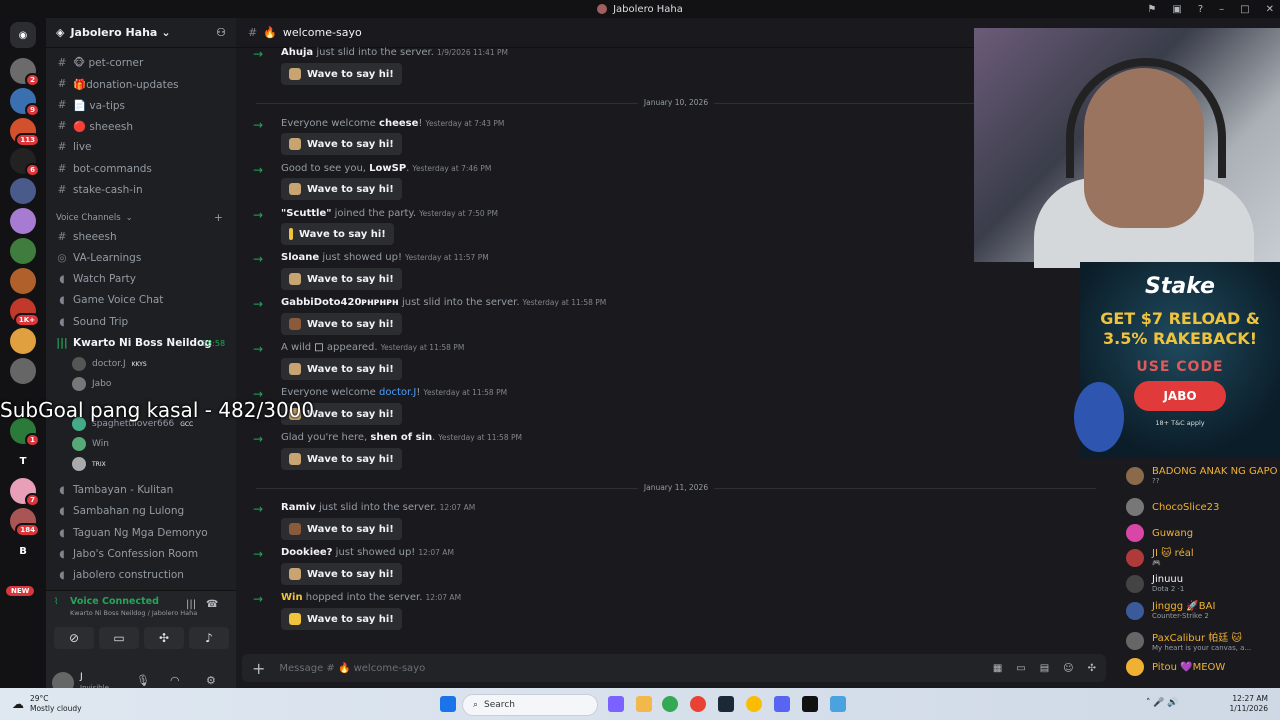  Describe the element at coordinates (92, 322) in the screenshot. I see `voice-channel-sound-trip: ◖ Sound Trip` at that location.